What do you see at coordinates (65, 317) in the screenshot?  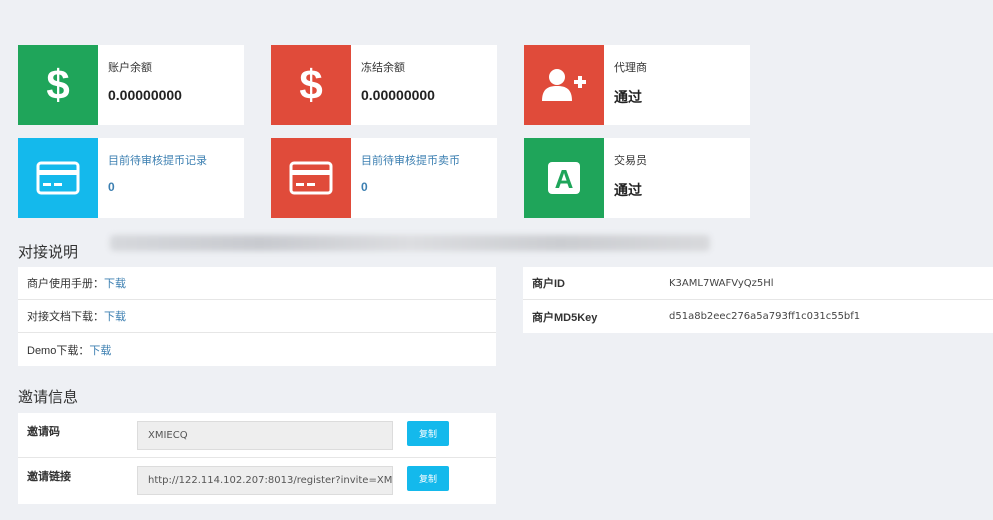 I see `doc-label: 对接文档下载：` at bounding box center [65, 317].